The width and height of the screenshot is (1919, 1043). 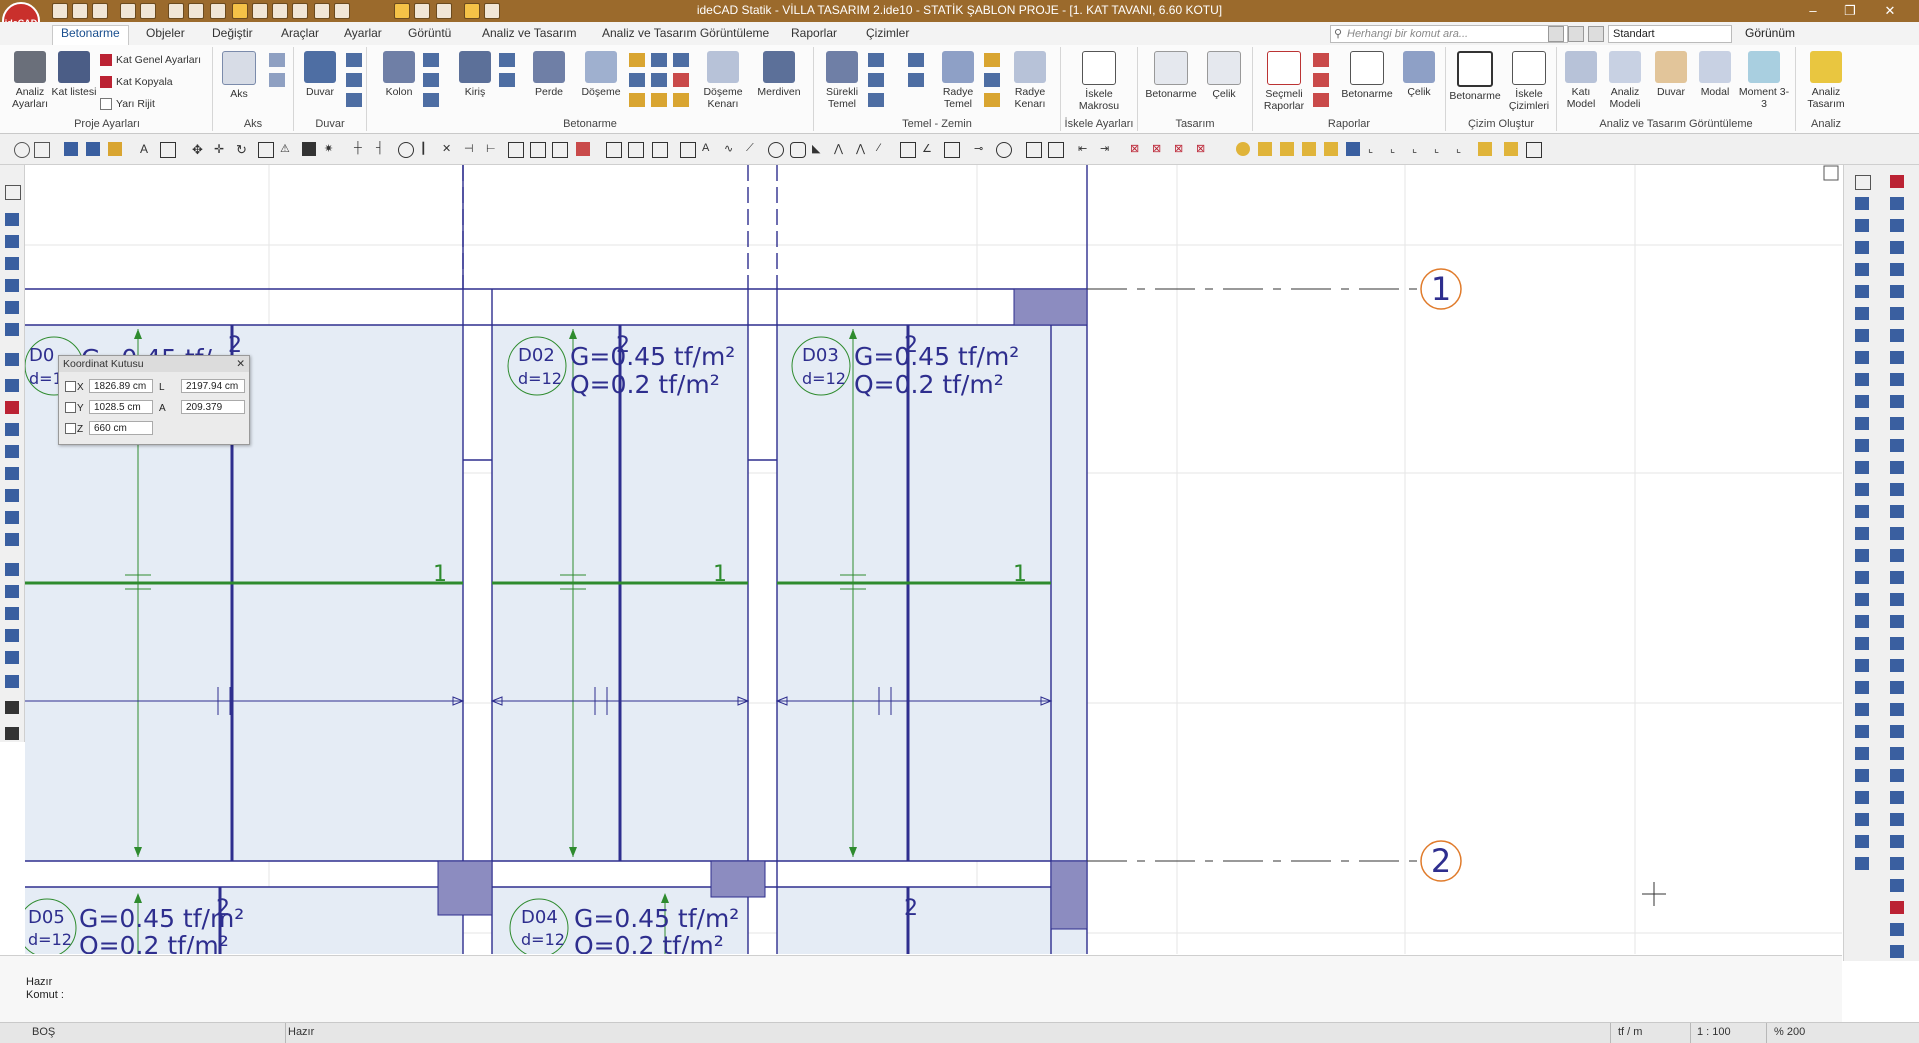 I want to click on right-tool-29-icon, so click(x=1897, y=797).